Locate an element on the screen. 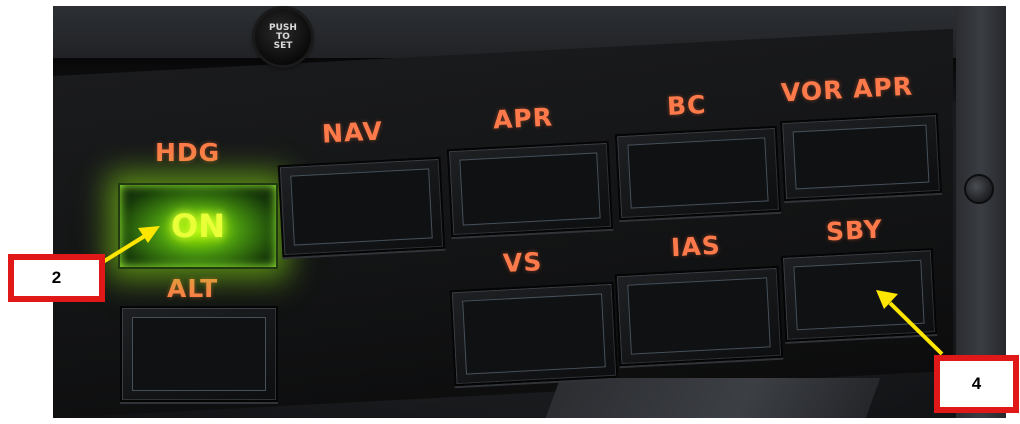 Image resolution: width=1020 pixels, height=424 pixels. callout-4: 4 is located at coordinates (976, 384).